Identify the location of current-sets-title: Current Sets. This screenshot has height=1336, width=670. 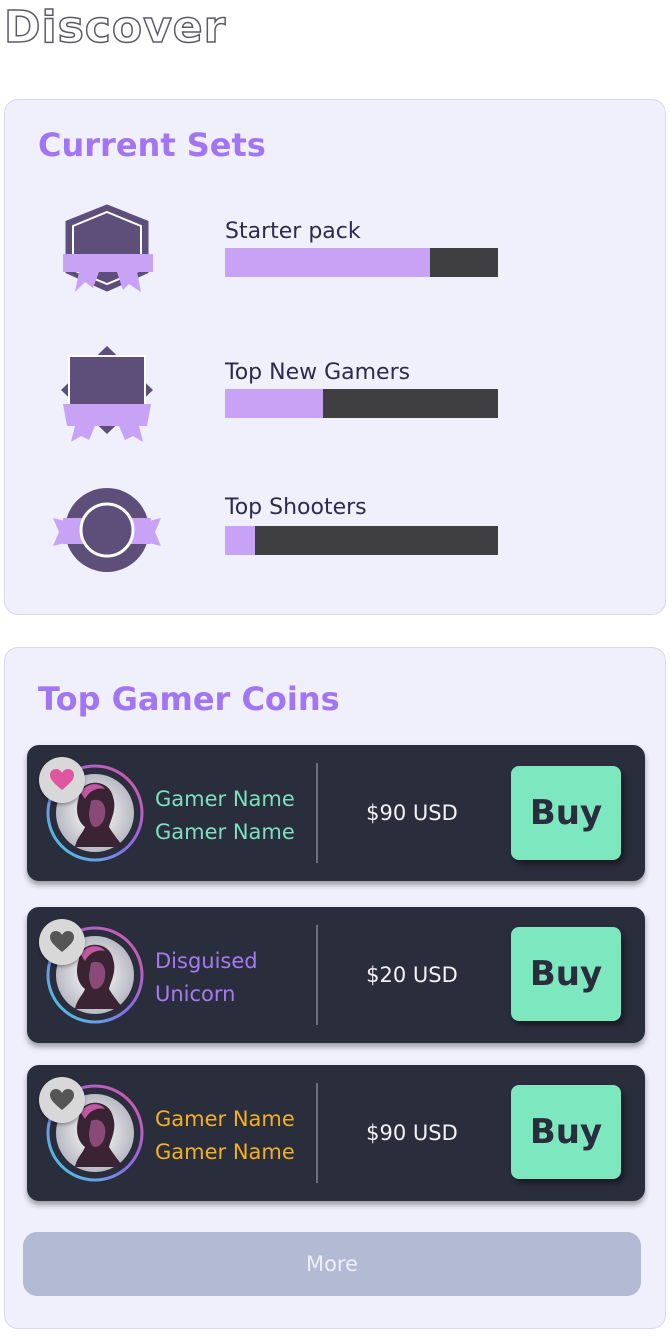
(152, 145).